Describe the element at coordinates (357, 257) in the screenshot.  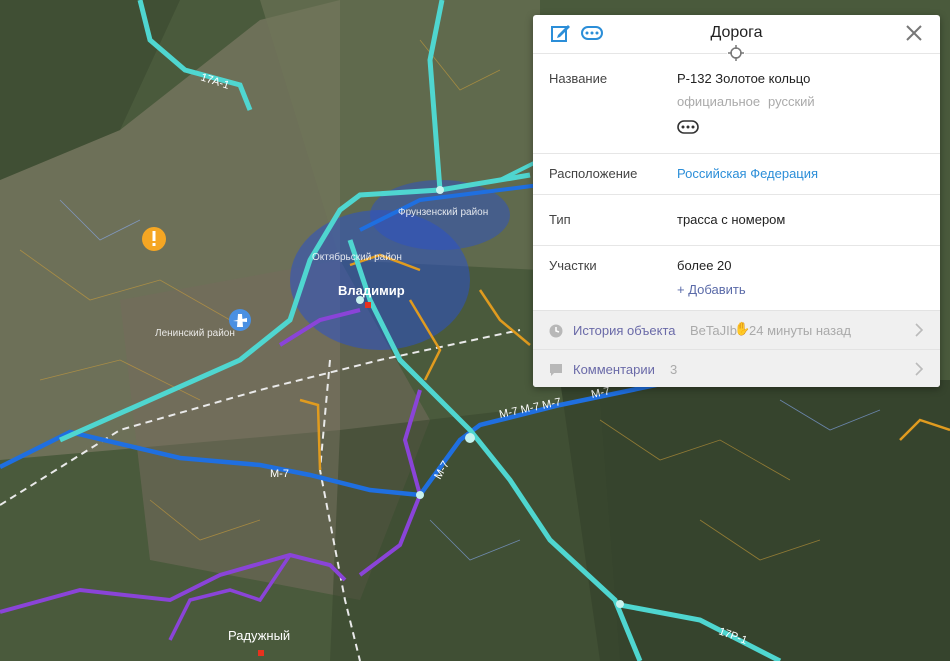
I see `district-label: Октябрьский район` at that location.